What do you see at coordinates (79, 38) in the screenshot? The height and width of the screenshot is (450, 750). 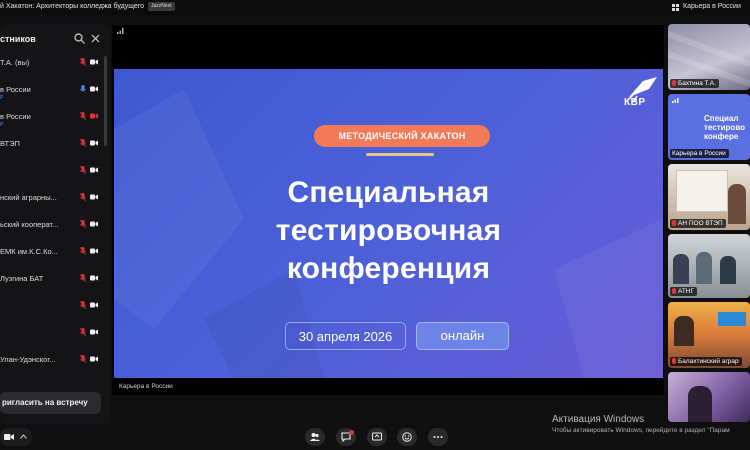 I see `search-icon` at bounding box center [79, 38].